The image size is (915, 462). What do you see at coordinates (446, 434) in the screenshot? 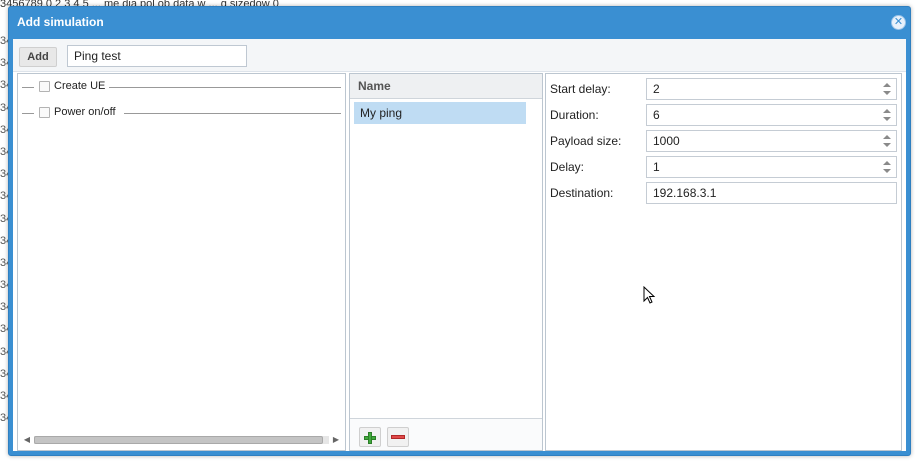
I see `list-footer` at bounding box center [446, 434].